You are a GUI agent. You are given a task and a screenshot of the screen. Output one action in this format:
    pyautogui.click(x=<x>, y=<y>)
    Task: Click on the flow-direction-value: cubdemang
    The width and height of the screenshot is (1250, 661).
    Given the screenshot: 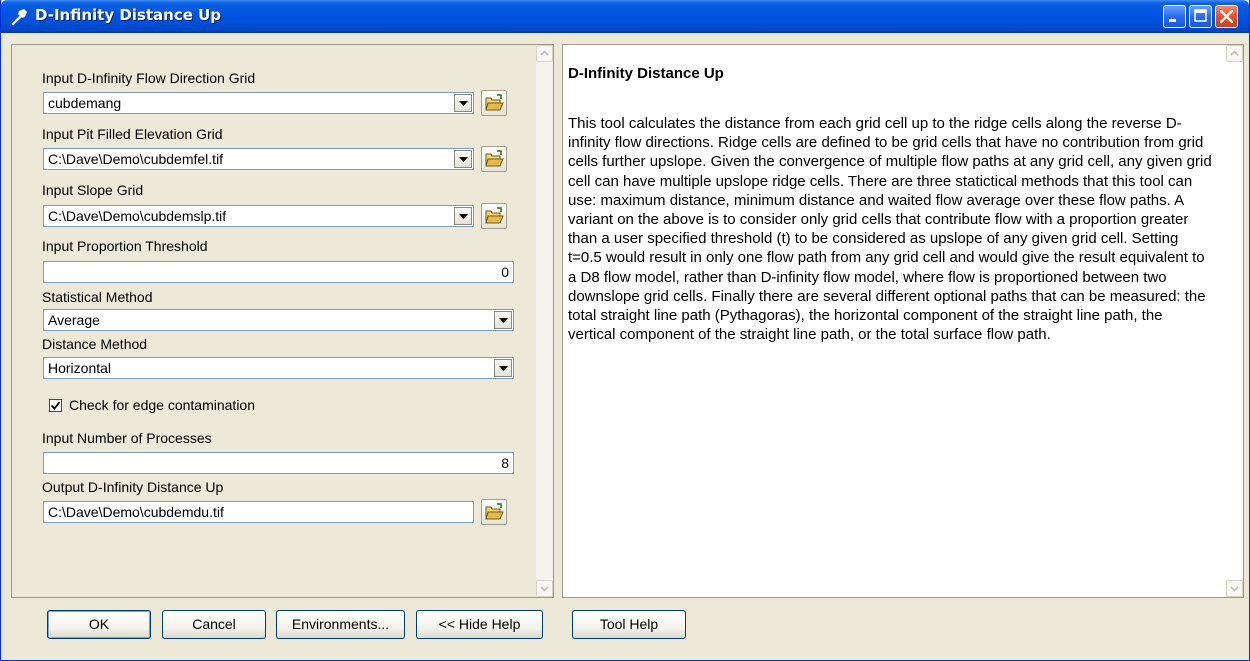 What is the action you would take?
    pyautogui.click(x=85, y=103)
    